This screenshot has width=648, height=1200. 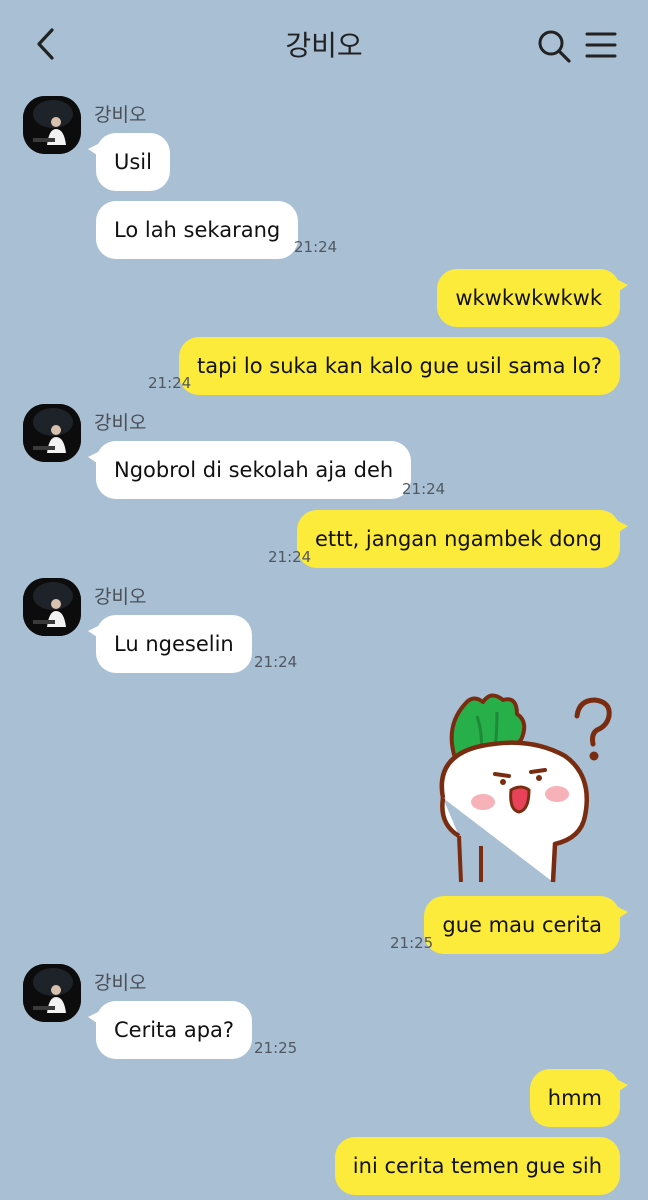 What do you see at coordinates (579, 1098) in the screenshot?
I see `message-bubble-outgoing: hmm` at bounding box center [579, 1098].